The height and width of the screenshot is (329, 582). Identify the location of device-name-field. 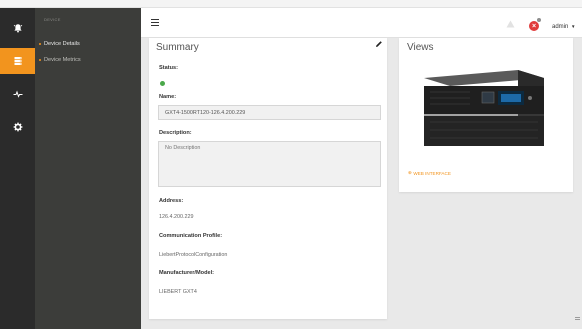
(269, 112).